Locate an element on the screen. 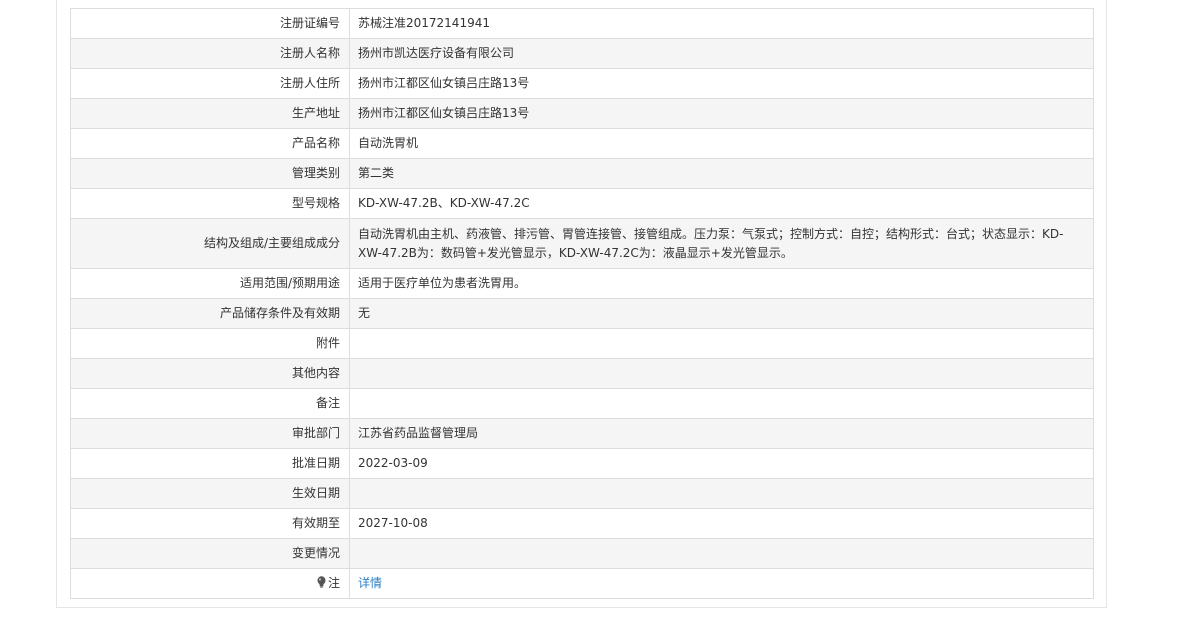 The height and width of the screenshot is (623, 1200). field-label: 产品储存条件及有效期 is located at coordinates (210, 313).